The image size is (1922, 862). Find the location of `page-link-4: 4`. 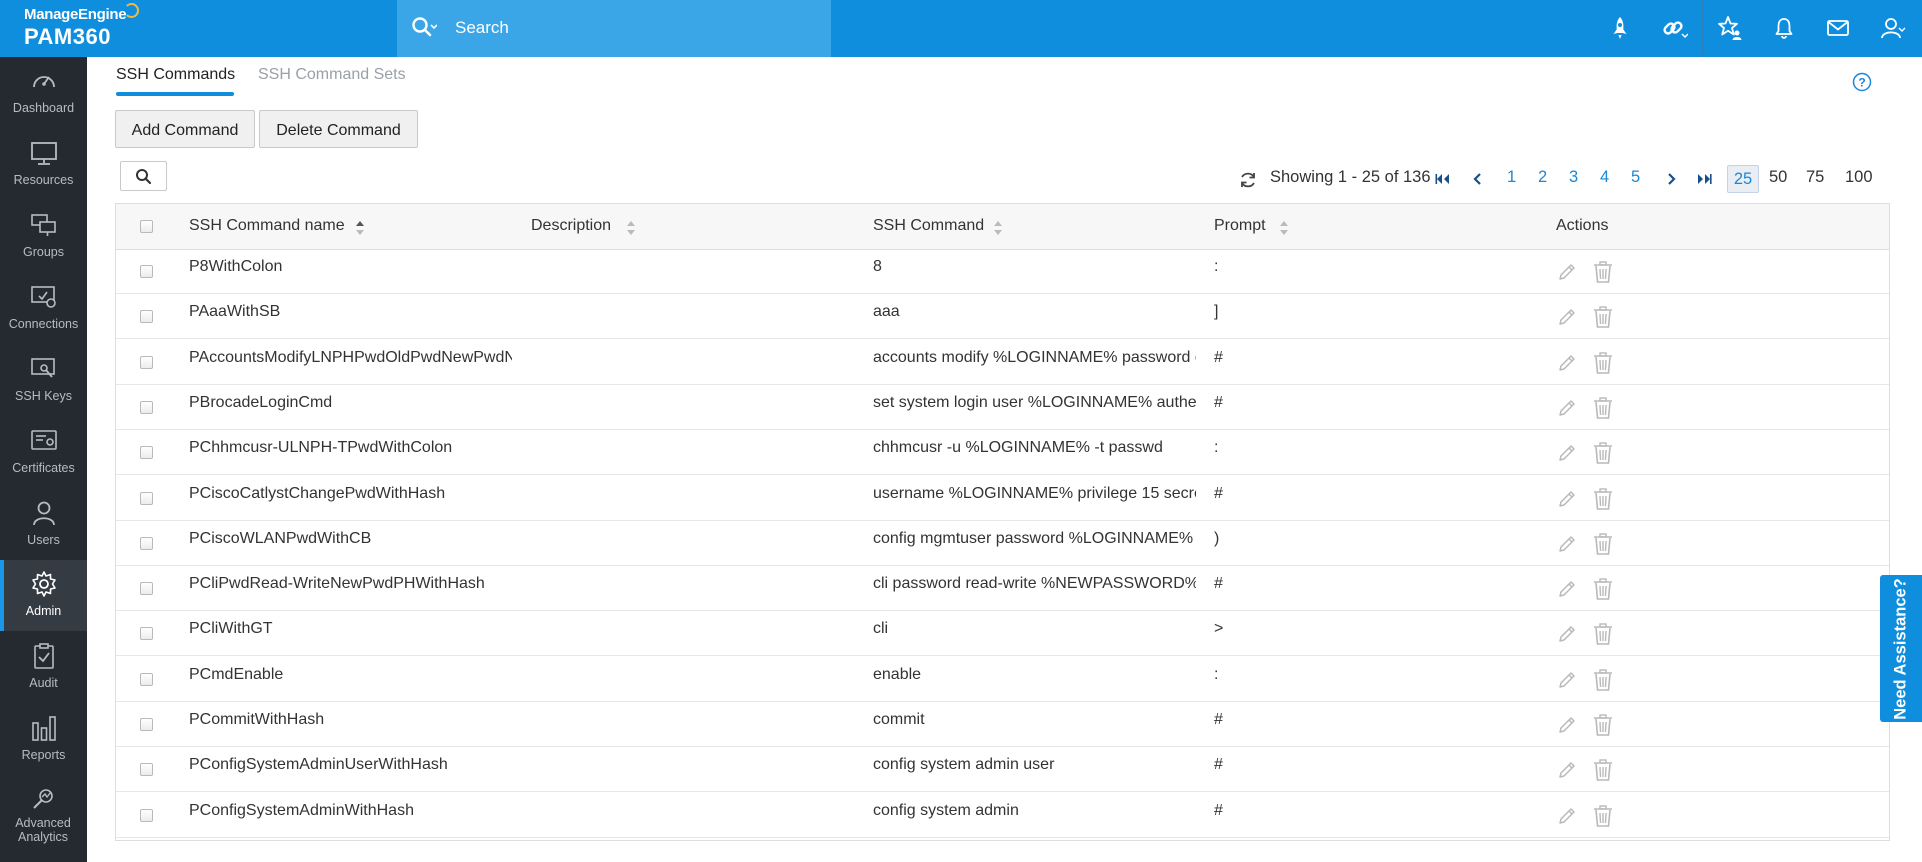

page-link-4: 4 is located at coordinates (1604, 177).